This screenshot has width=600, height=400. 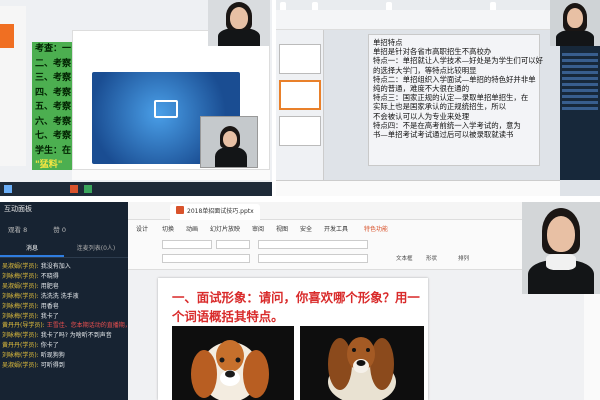 What do you see at coordinates (176, 57) in the screenshot?
I see `share-window-header` at bounding box center [176, 57].